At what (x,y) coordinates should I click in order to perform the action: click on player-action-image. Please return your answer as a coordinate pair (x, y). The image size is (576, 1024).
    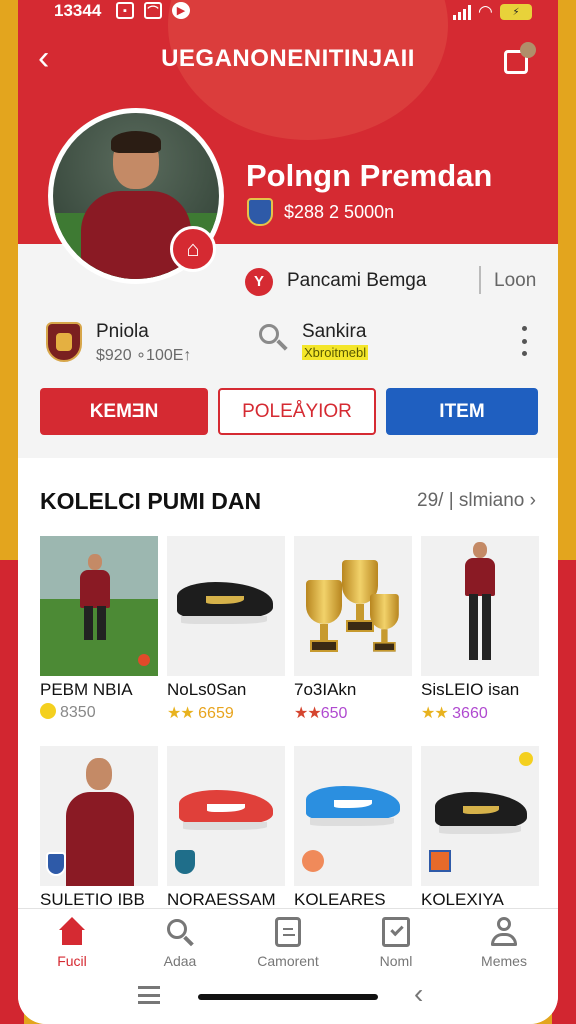
    Looking at the image, I should click on (99, 606).